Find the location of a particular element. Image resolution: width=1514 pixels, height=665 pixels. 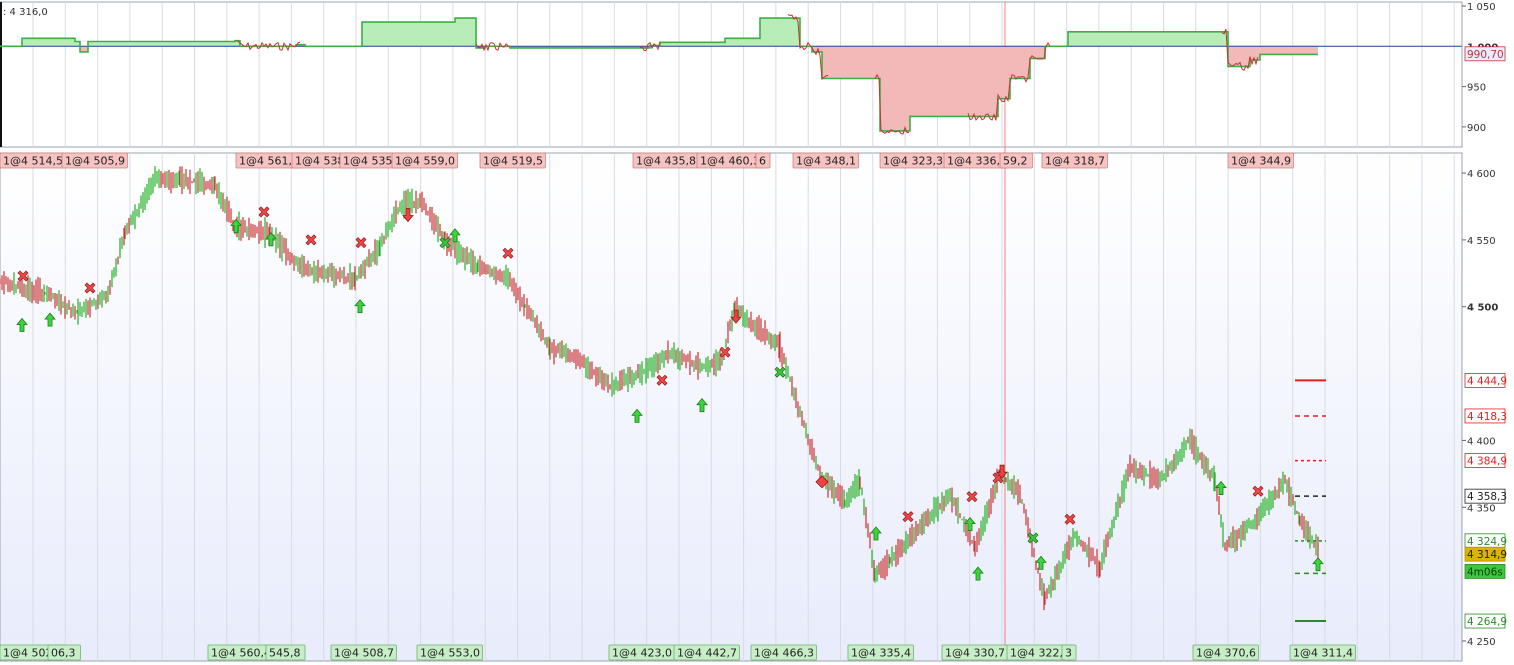

trade-tag-label: 1@4 460,3 is located at coordinates (730, 161).